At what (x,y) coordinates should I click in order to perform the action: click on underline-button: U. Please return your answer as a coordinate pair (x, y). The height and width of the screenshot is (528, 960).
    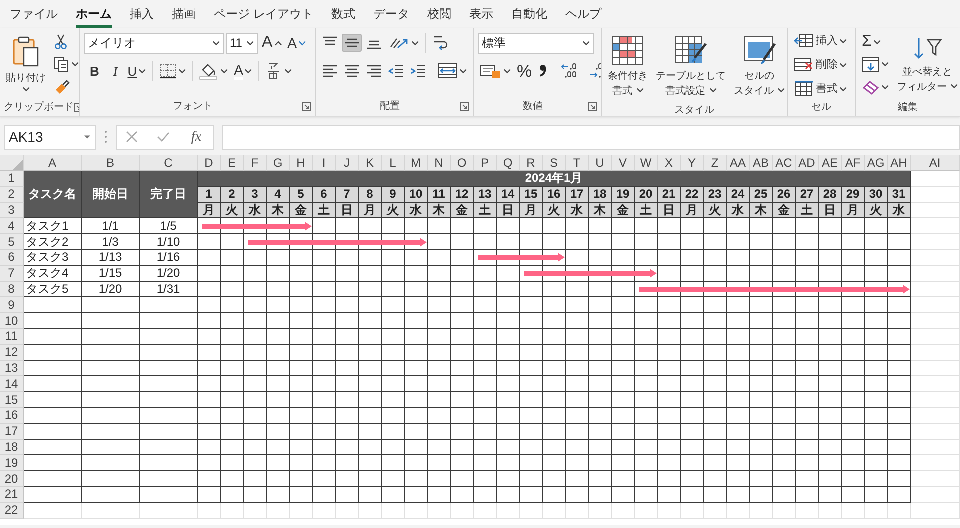
    Looking at the image, I should click on (137, 71).